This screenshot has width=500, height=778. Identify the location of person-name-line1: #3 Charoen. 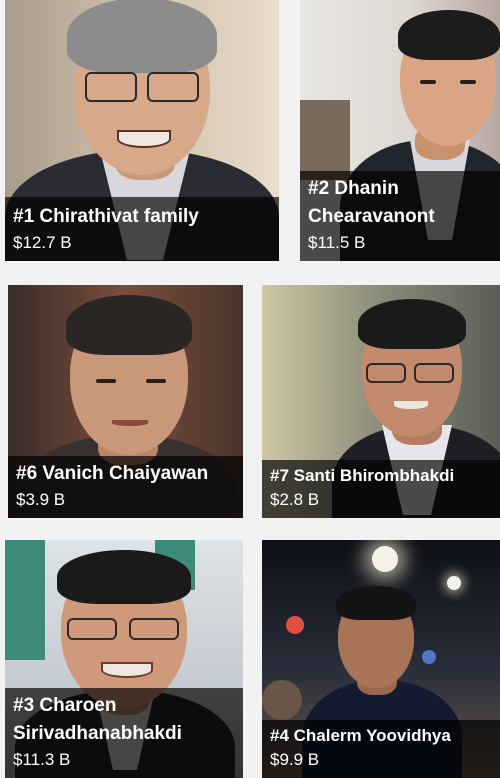
(65, 705).